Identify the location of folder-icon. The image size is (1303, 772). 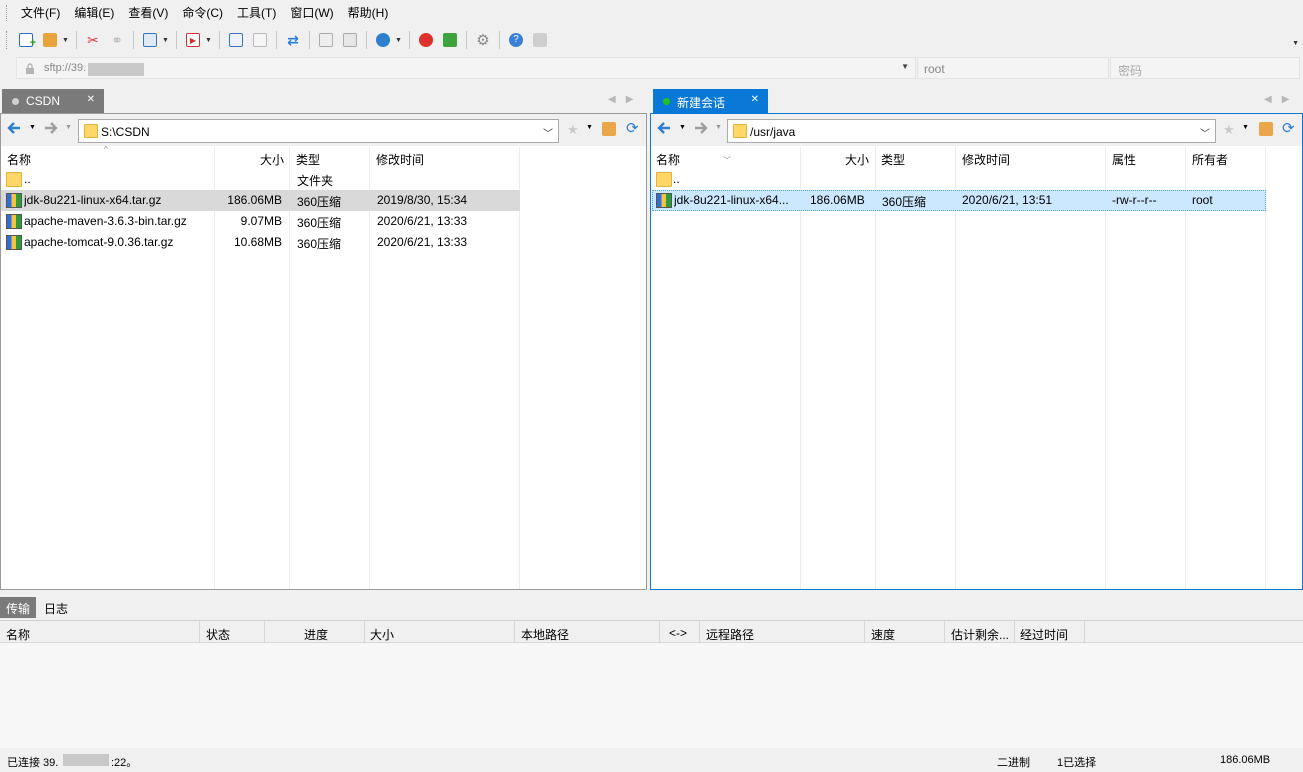
(14, 179).